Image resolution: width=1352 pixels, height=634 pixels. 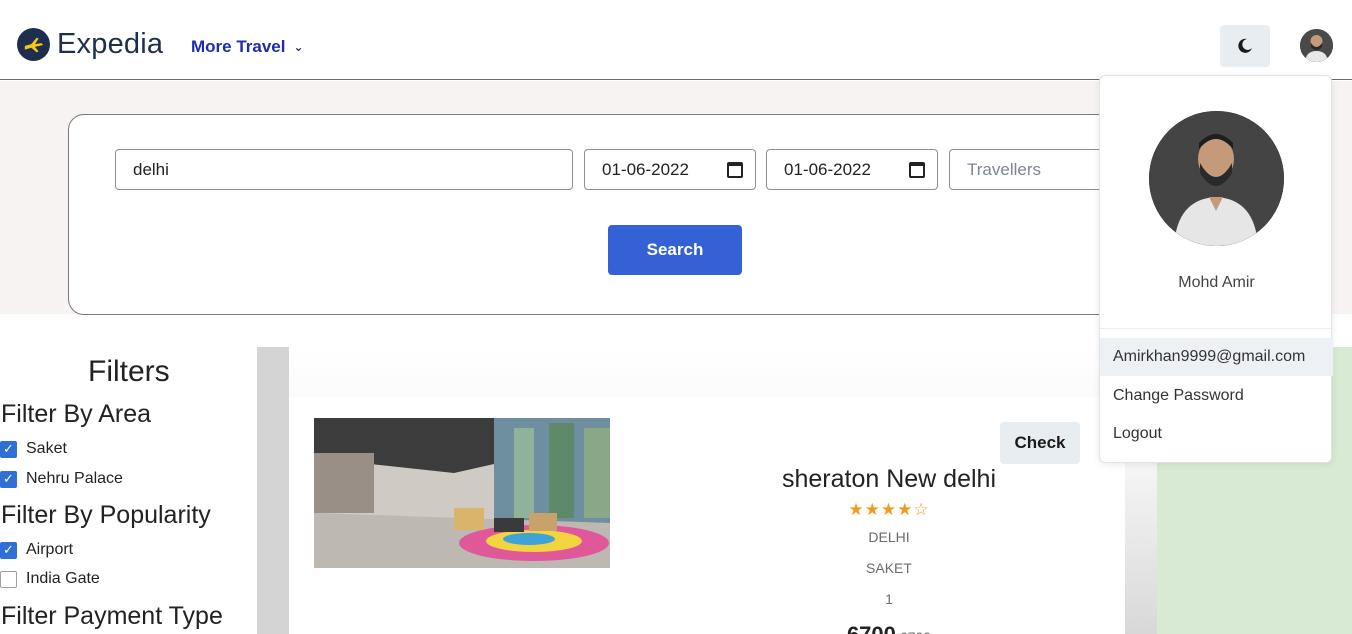 I want to click on price-current: 6700, so click(x=871, y=628).